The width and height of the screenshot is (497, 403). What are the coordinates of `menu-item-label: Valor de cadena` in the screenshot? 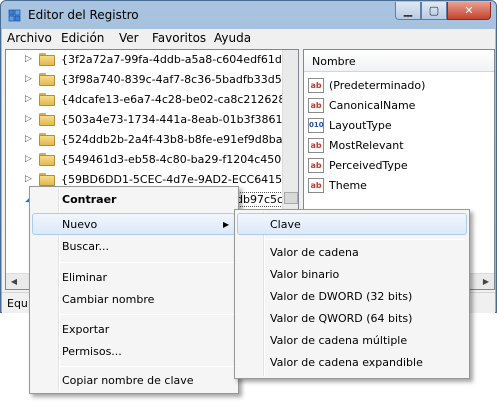 It's located at (314, 252).